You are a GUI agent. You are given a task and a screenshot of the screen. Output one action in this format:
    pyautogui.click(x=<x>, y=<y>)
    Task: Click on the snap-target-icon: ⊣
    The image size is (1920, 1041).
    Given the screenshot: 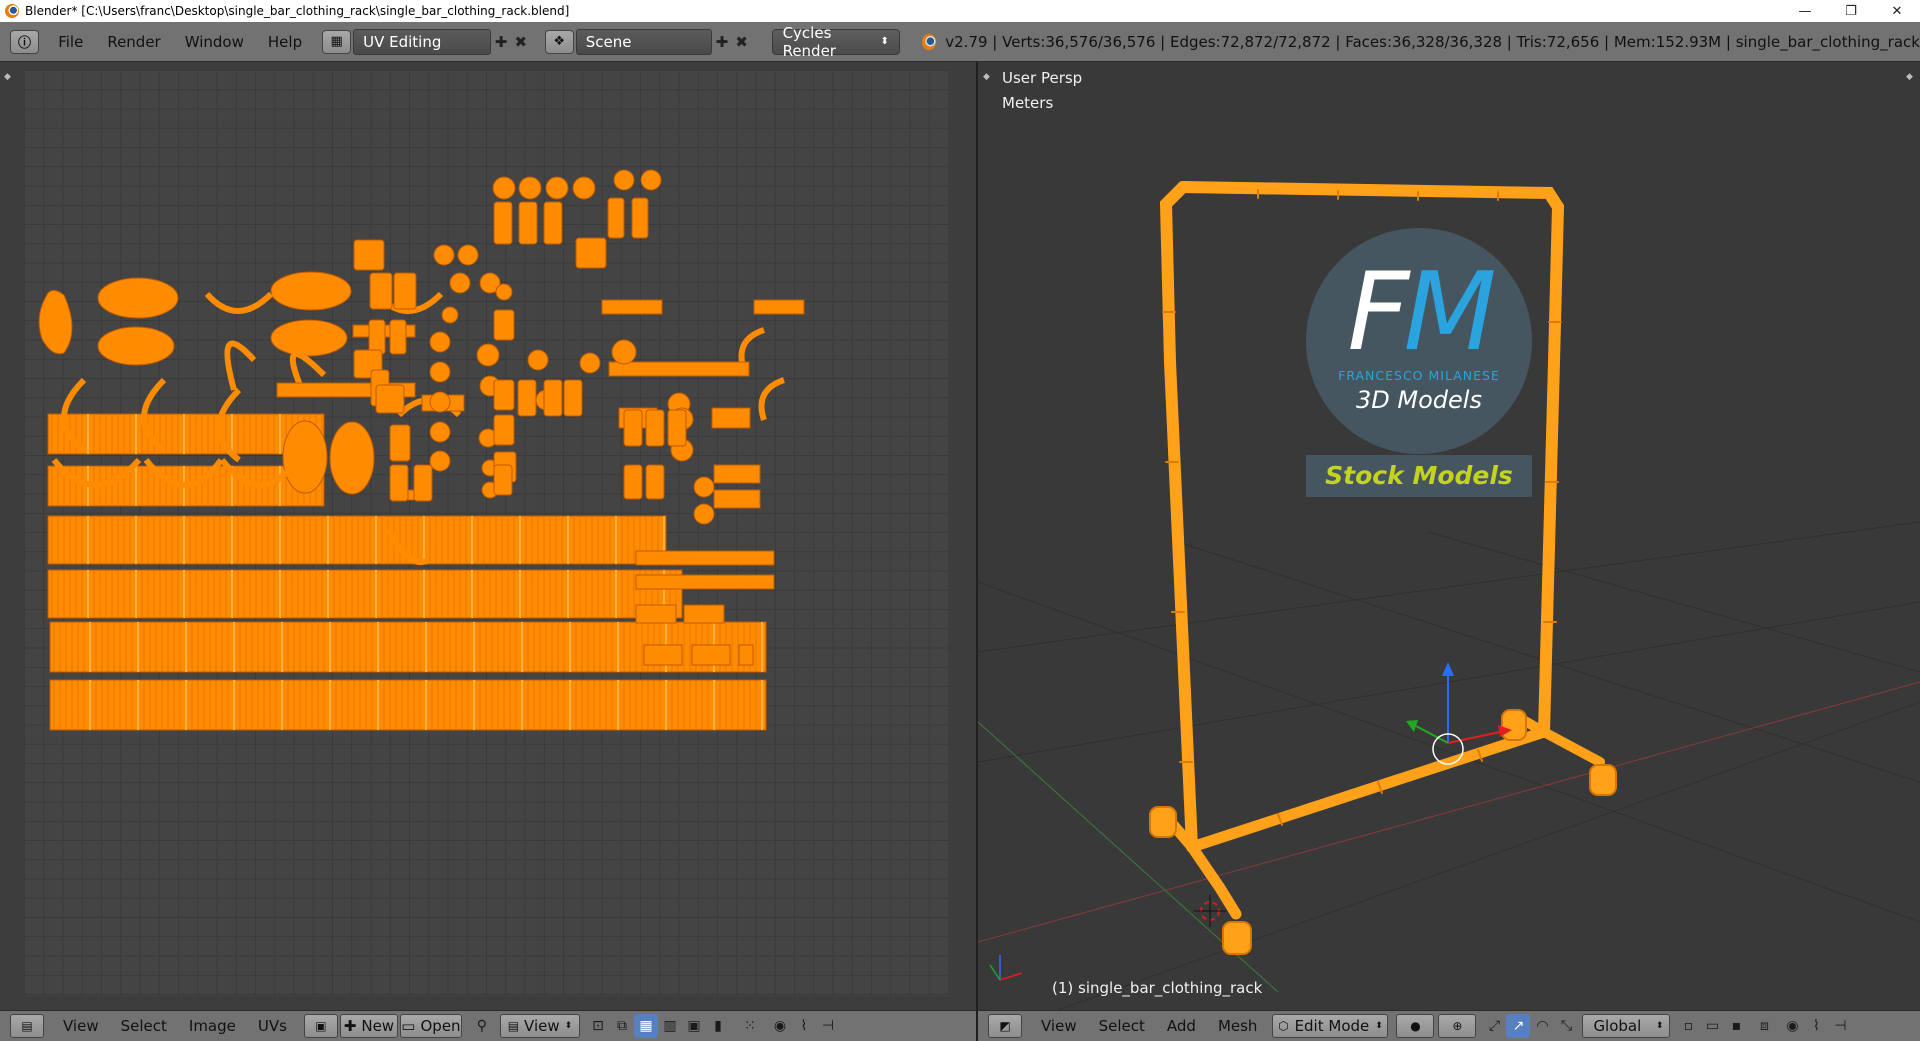 What is the action you would take?
    pyautogui.click(x=828, y=1026)
    